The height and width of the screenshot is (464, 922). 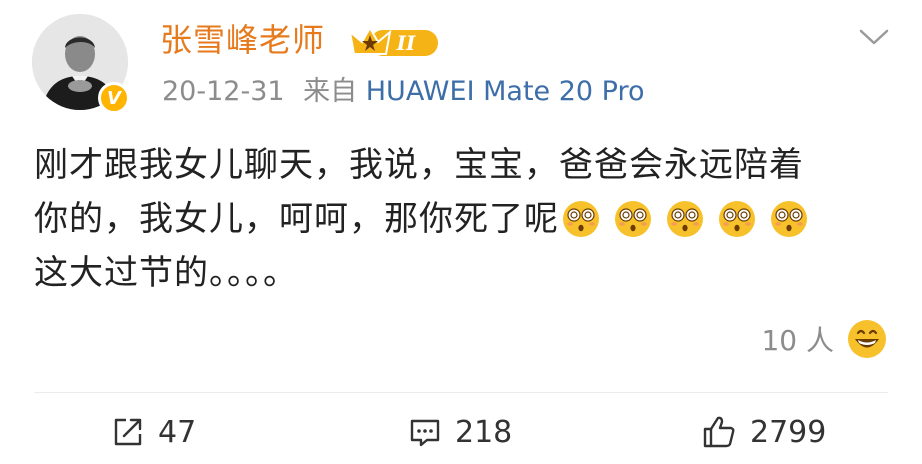 I want to click on source-prefix: 来自, so click(x=330, y=91).